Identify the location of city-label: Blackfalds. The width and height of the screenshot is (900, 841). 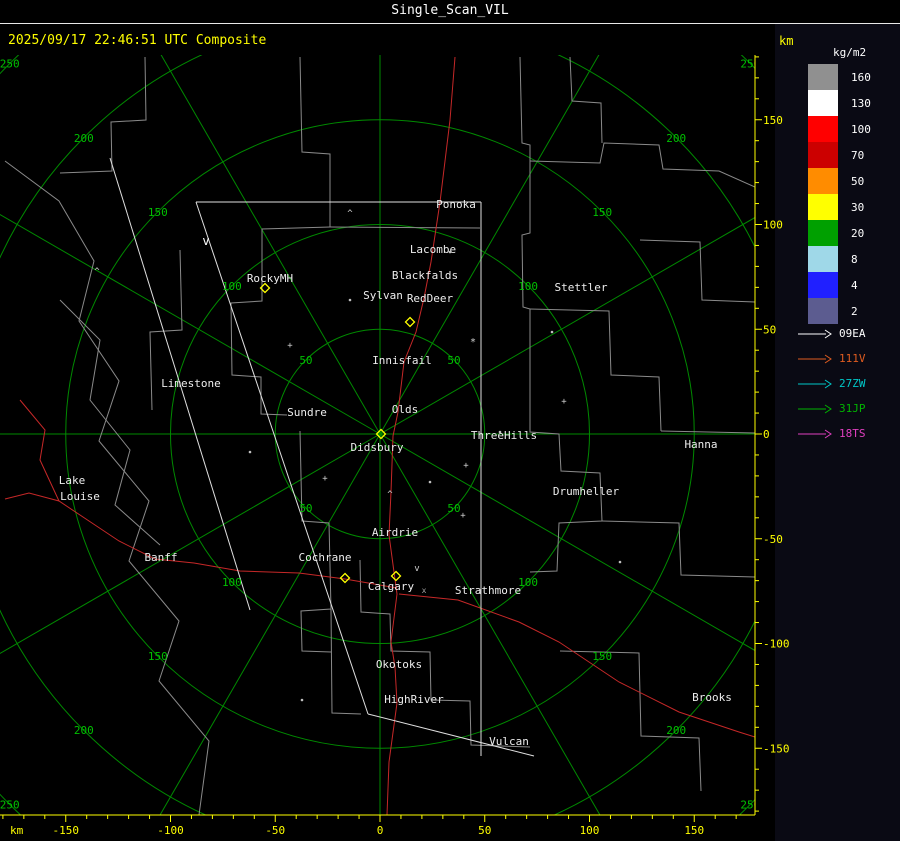
(425, 275).